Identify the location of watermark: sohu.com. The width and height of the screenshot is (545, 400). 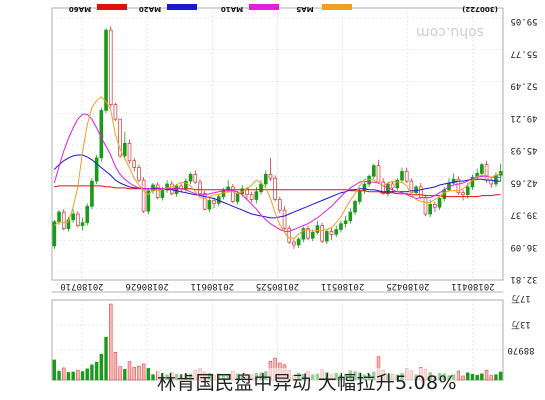
(450, 32).